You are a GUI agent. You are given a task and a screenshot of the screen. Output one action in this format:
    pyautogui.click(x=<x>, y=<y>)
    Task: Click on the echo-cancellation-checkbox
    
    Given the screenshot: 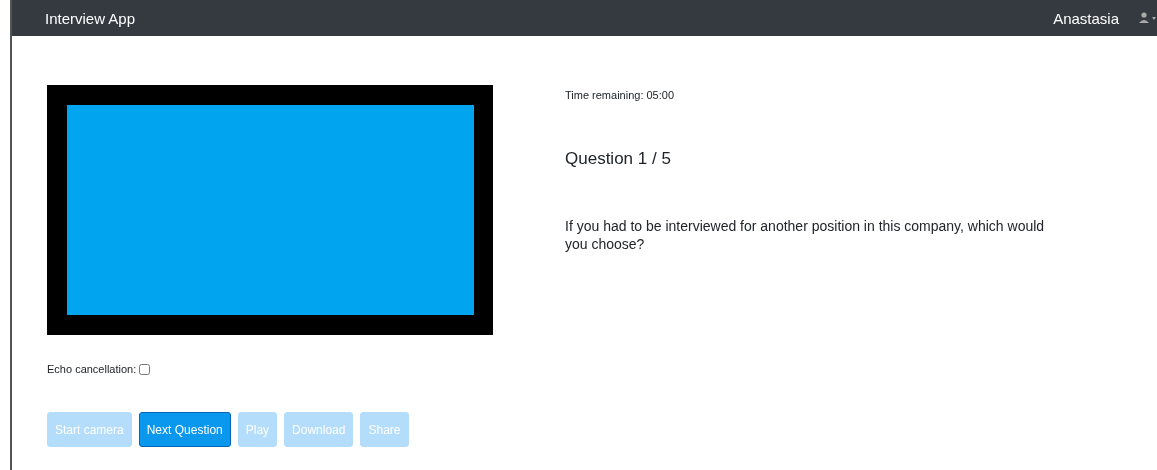 What is the action you would take?
    pyautogui.click(x=145, y=369)
    